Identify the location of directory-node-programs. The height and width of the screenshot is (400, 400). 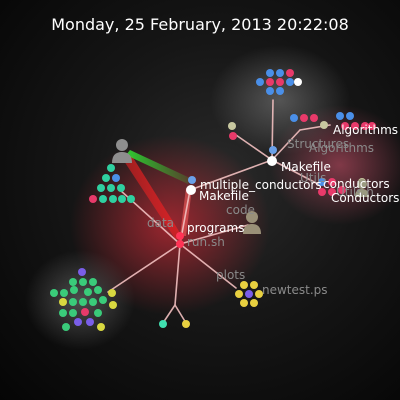
(180, 236).